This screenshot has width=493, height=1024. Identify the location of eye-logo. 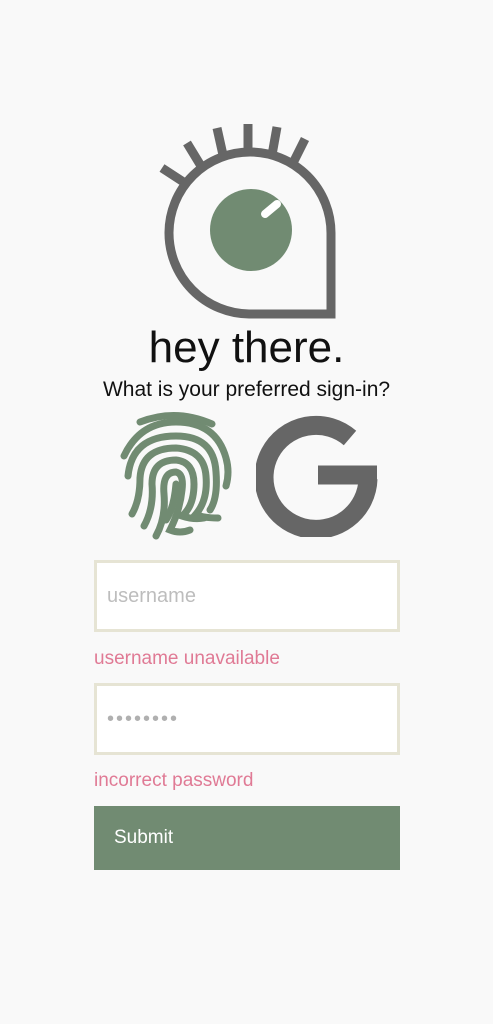
(247, 221).